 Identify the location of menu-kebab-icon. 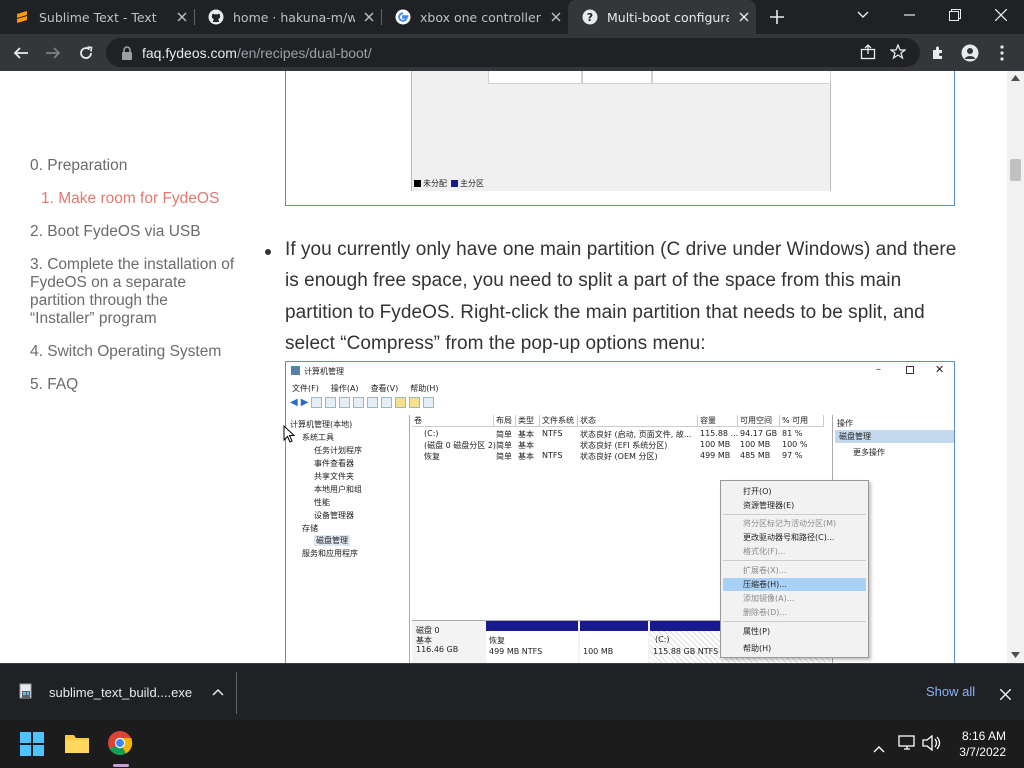
(1002, 53).